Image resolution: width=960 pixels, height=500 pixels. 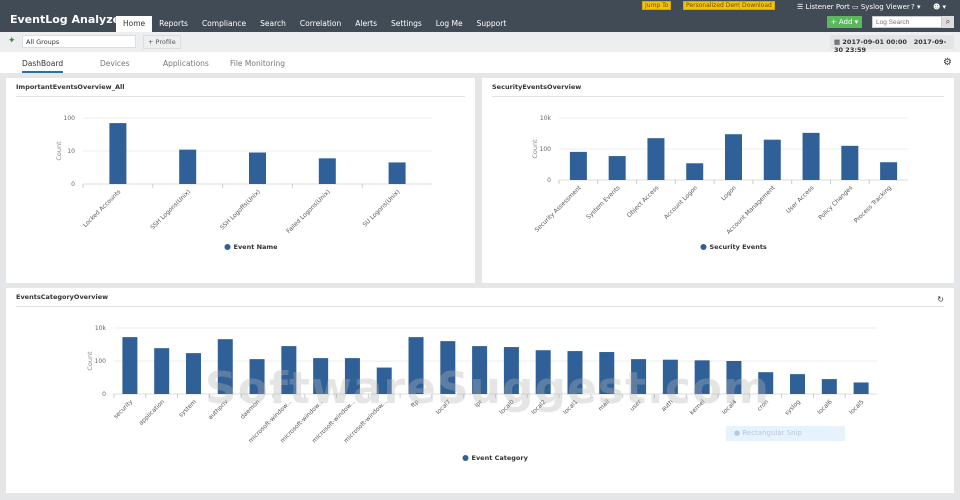 What do you see at coordinates (134, 24) in the screenshot?
I see `nav-home: Home` at bounding box center [134, 24].